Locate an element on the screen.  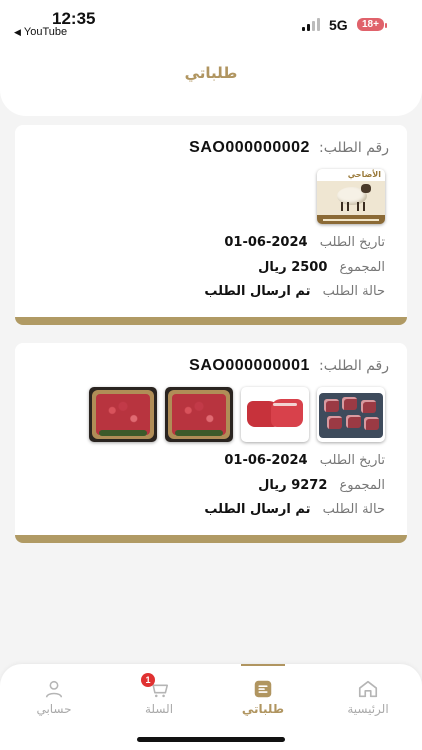
page-title: طلباتي is located at coordinates (211, 73).